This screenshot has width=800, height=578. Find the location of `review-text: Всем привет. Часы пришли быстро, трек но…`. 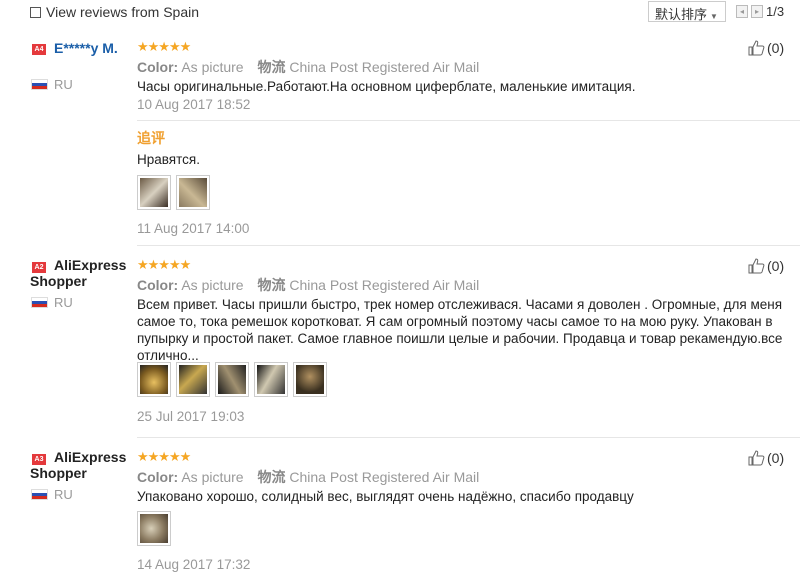

review-text: Всем привет. Часы пришли быстро, трек но… is located at coordinates (460, 330).